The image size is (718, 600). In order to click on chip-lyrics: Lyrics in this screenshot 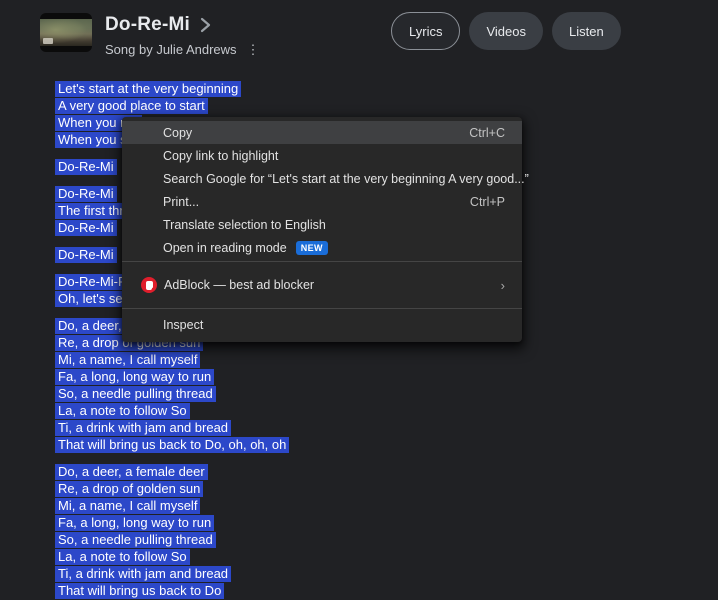, I will do `click(426, 31)`.